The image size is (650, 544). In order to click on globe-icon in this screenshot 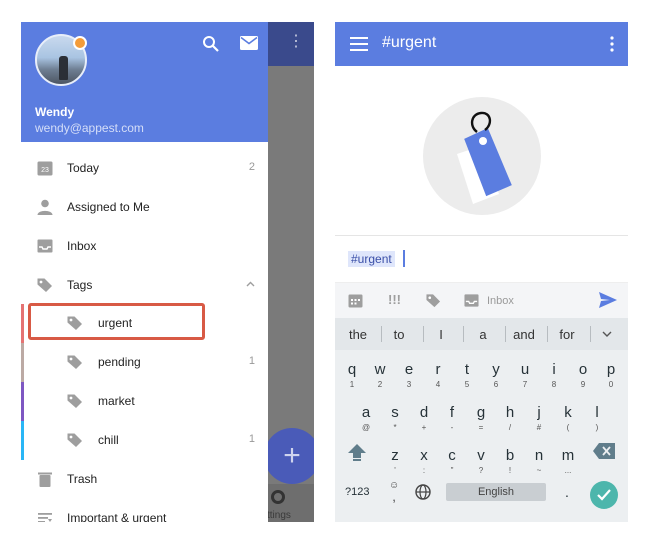, I will do `click(423, 492)`.